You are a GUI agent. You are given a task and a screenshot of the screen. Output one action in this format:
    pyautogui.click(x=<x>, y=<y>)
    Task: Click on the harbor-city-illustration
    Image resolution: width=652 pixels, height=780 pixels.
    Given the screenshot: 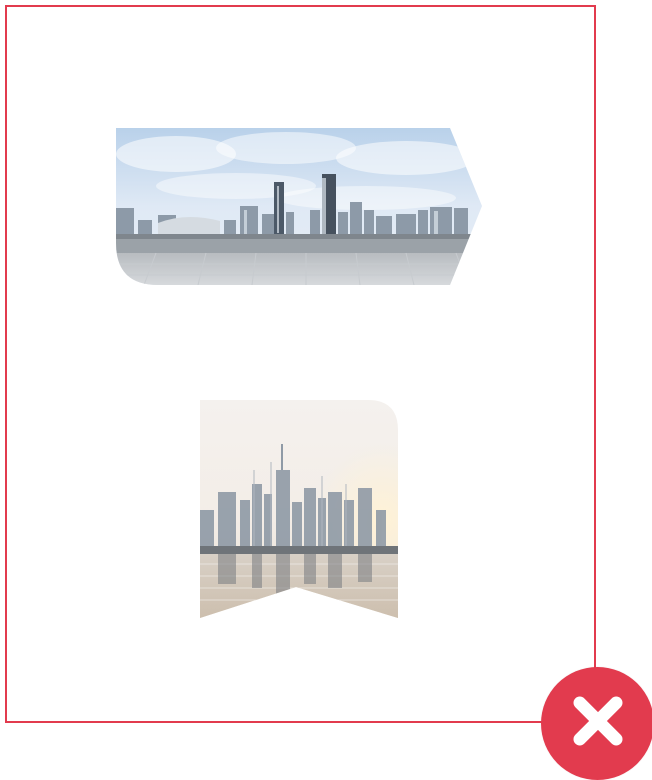 What is the action you would take?
    pyautogui.click(x=299, y=509)
    